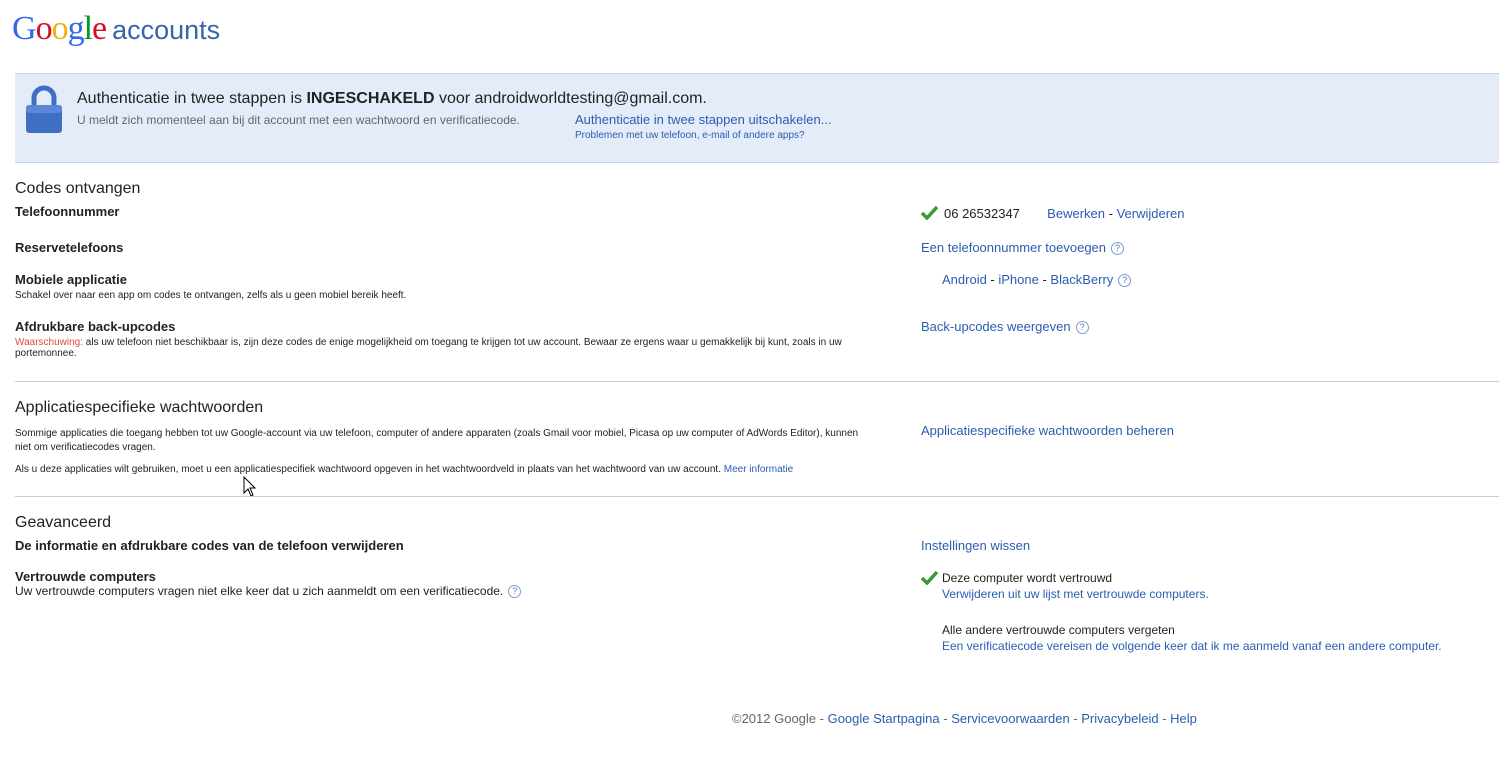 The image size is (1499, 769). I want to click on privacy-link: Privacybeleid, so click(1119, 718).